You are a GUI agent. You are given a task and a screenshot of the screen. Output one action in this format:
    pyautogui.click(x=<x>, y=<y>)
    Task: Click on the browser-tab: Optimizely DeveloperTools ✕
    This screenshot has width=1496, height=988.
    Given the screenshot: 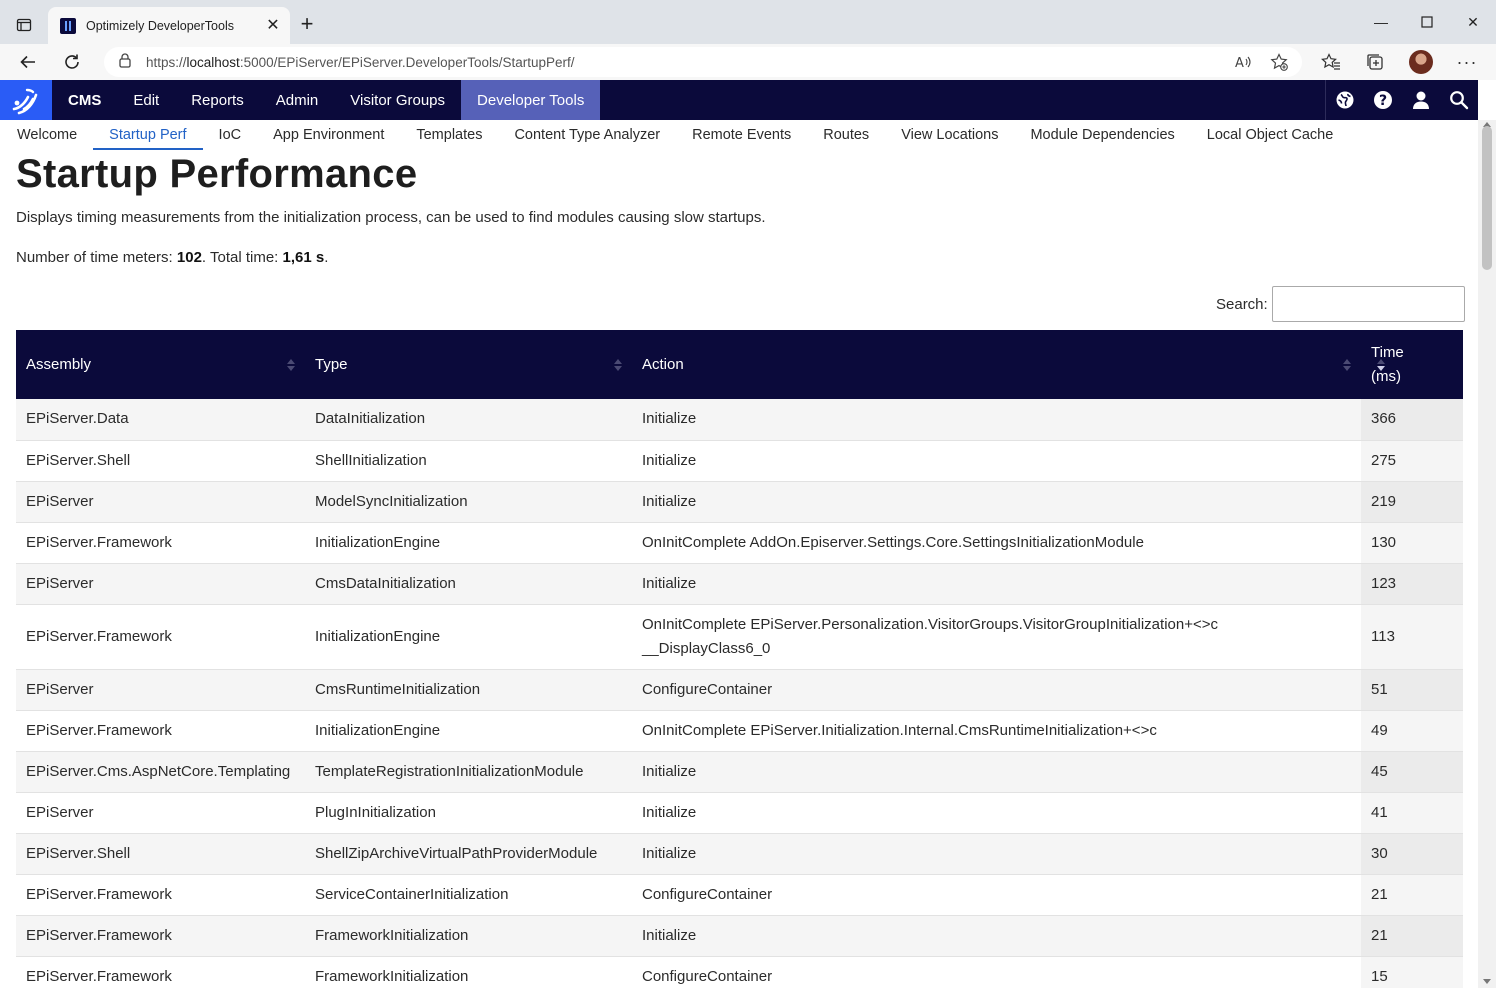 What is the action you would take?
    pyautogui.click(x=169, y=25)
    